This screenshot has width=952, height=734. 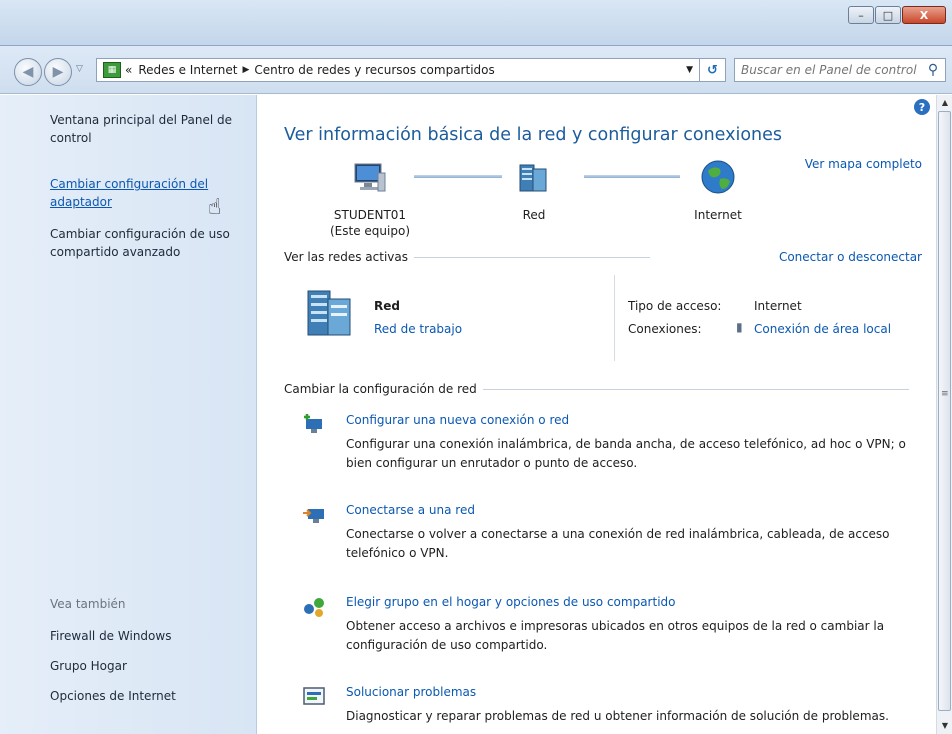 I want to click on task-title-new-connection: Configurar una nueva conexión o red, so click(x=457, y=420).